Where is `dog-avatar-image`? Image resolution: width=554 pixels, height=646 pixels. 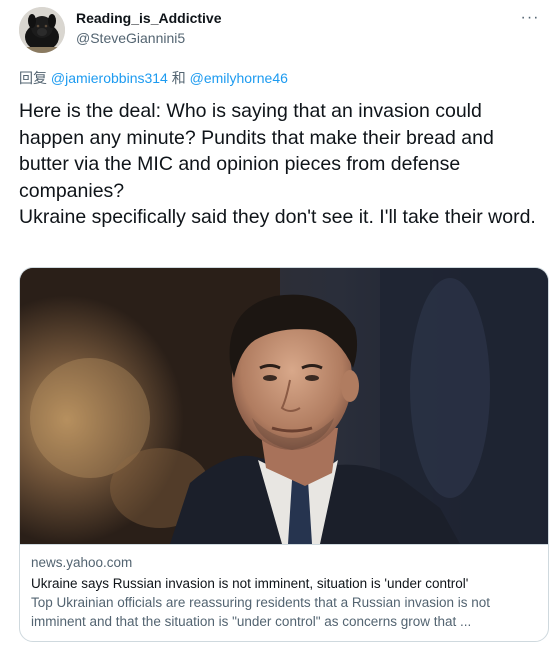 dog-avatar-image is located at coordinates (42, 30).